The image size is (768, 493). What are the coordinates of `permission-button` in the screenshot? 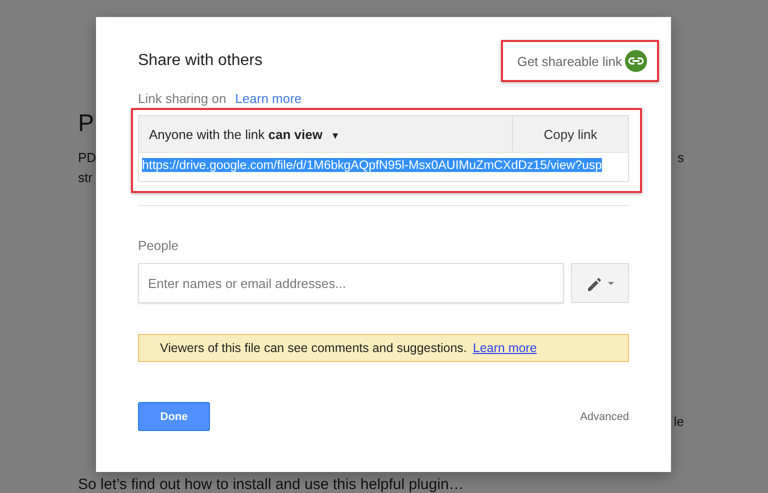 It's located at (600, 283).